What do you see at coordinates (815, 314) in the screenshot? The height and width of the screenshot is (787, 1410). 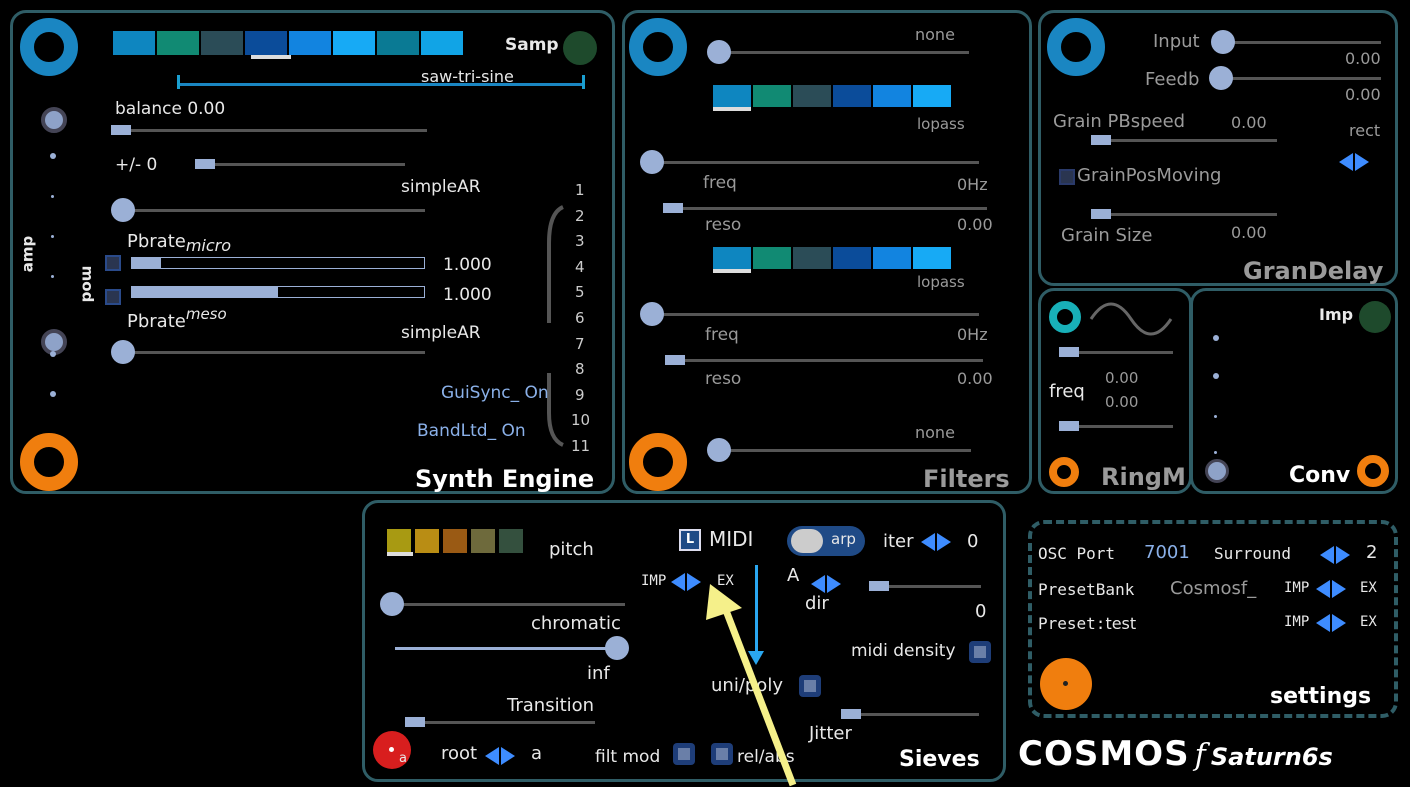 I see `filter2-slider` at bounding box center [815, 314].